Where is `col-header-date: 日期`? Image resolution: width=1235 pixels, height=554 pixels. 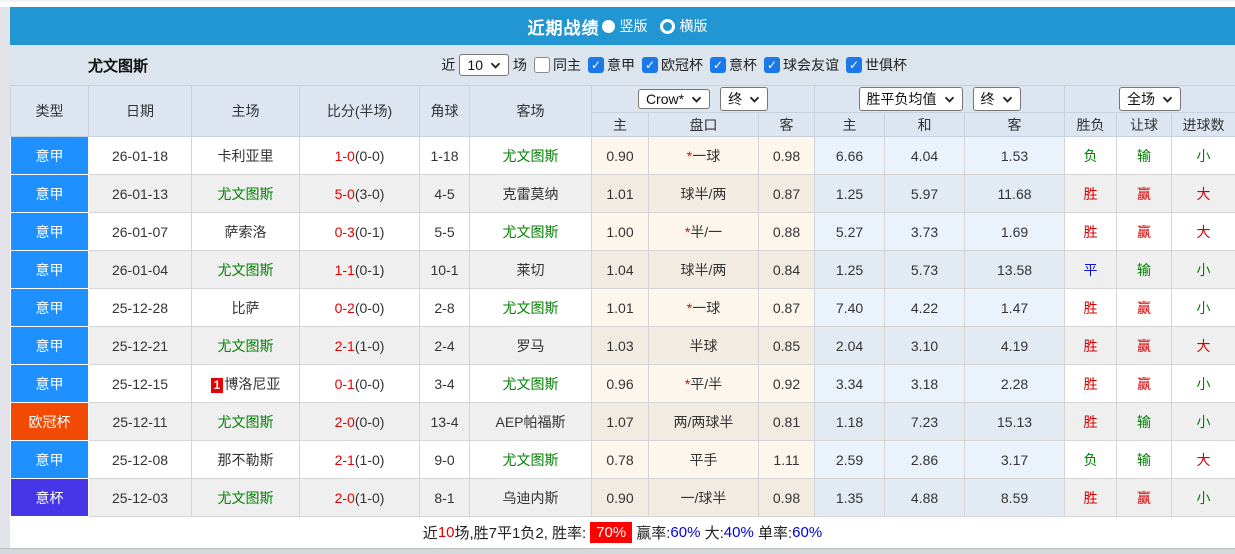 col-header-date: 日期 is located at coordinates (140, 111).